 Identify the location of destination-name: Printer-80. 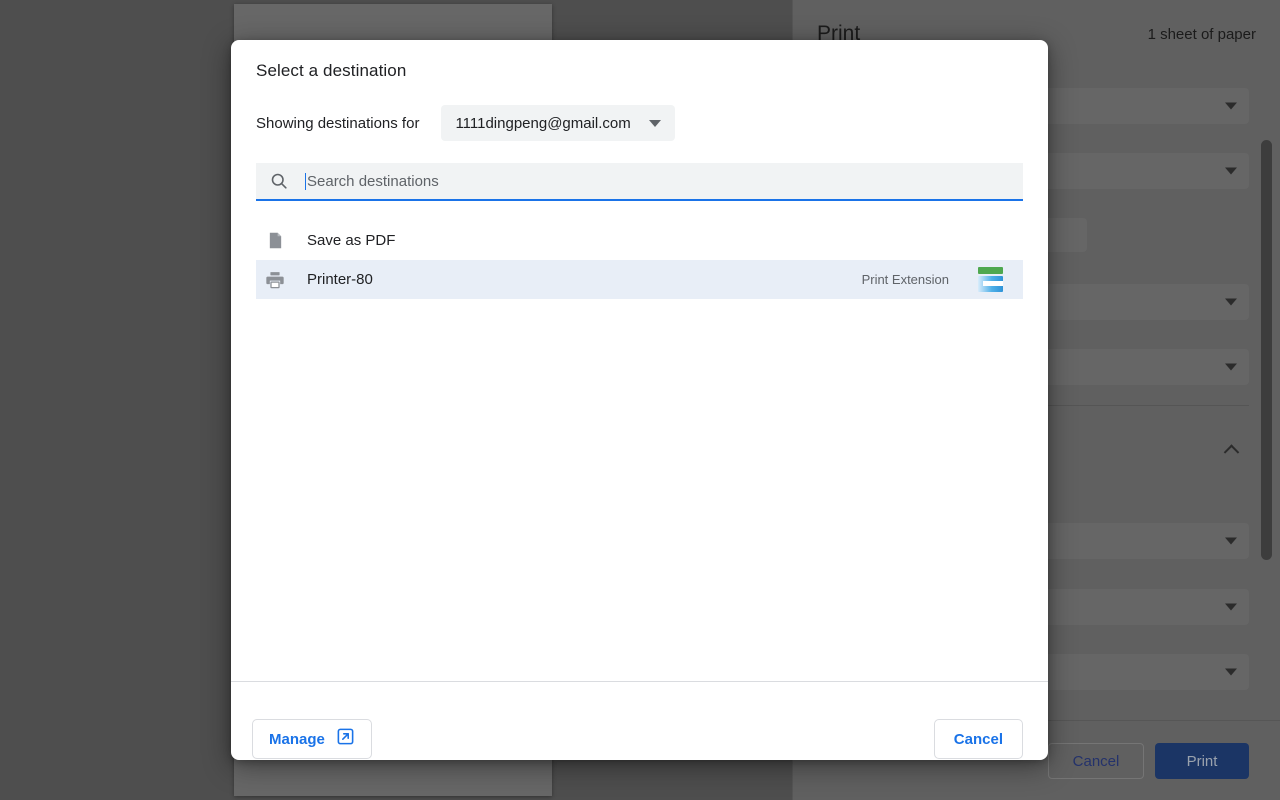
(340, 279).